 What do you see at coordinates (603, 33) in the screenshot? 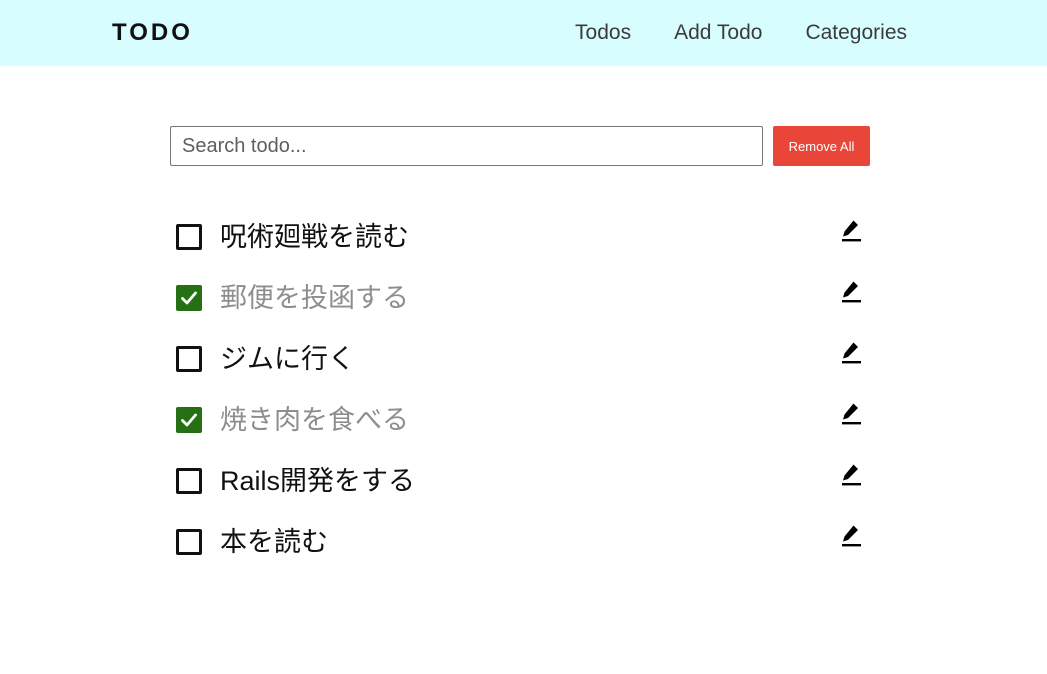
I see `nav-link-todos: Todos` at bounding box center [603, 33].